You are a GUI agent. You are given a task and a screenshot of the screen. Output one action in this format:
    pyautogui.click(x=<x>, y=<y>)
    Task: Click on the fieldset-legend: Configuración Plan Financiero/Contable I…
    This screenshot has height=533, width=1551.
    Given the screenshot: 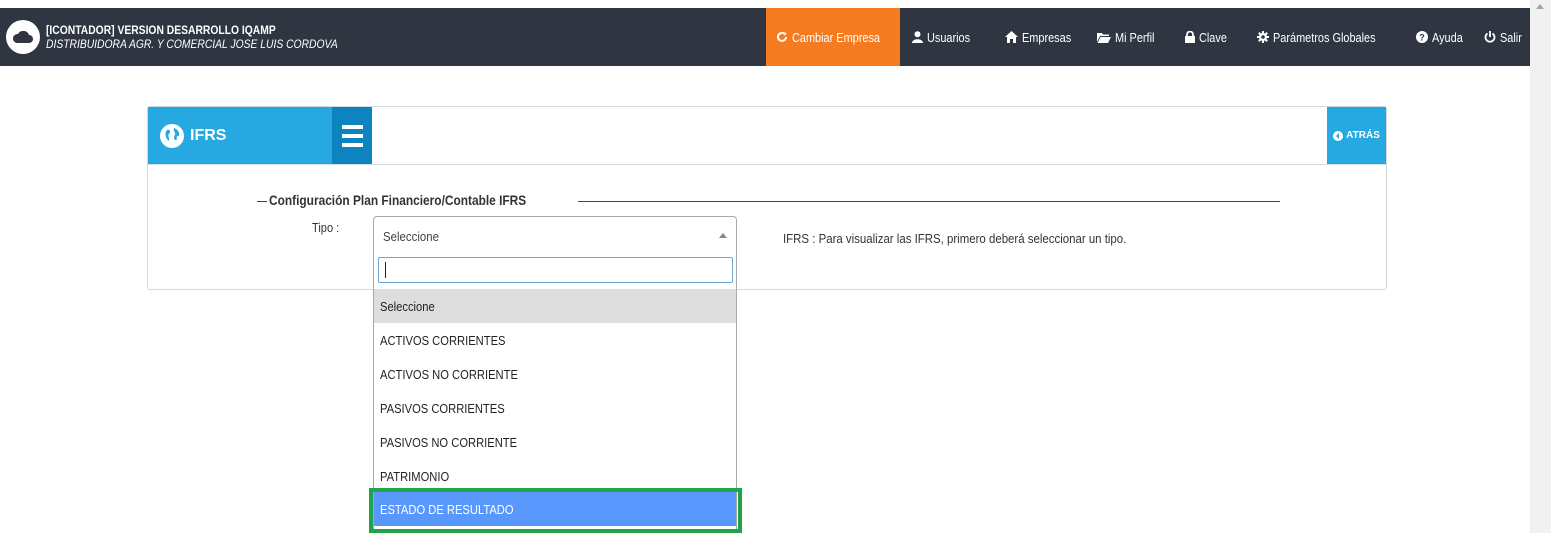 What is the action you would take?
    pyautogui.click(x=398, y=200)
    